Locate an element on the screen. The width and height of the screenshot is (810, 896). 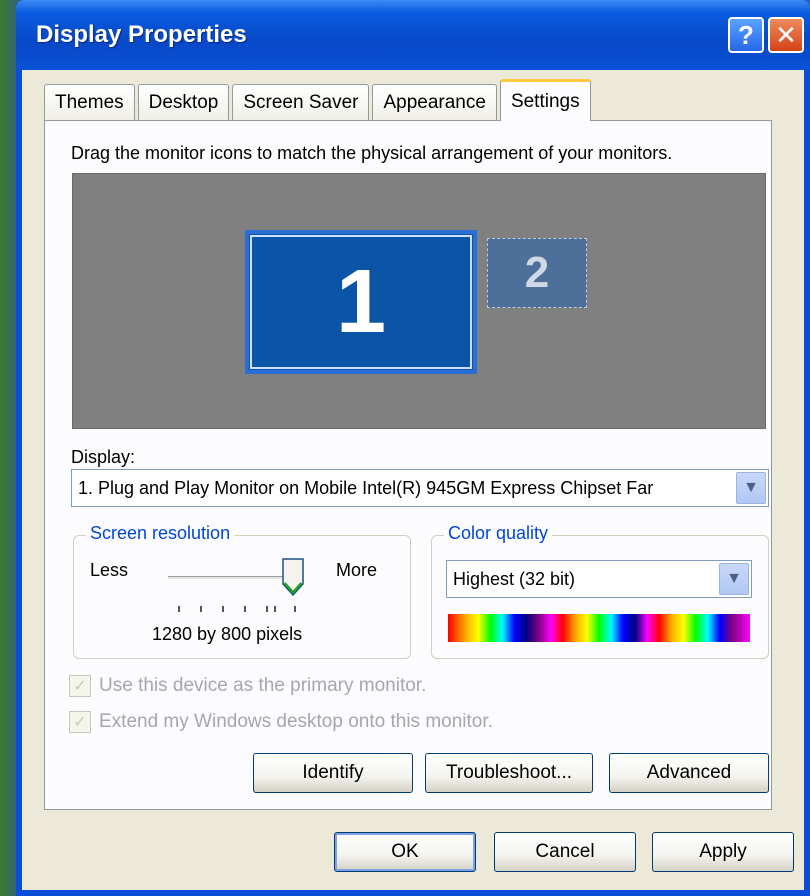
color-quality-title: Color quality is located at coordinates (498, 533).